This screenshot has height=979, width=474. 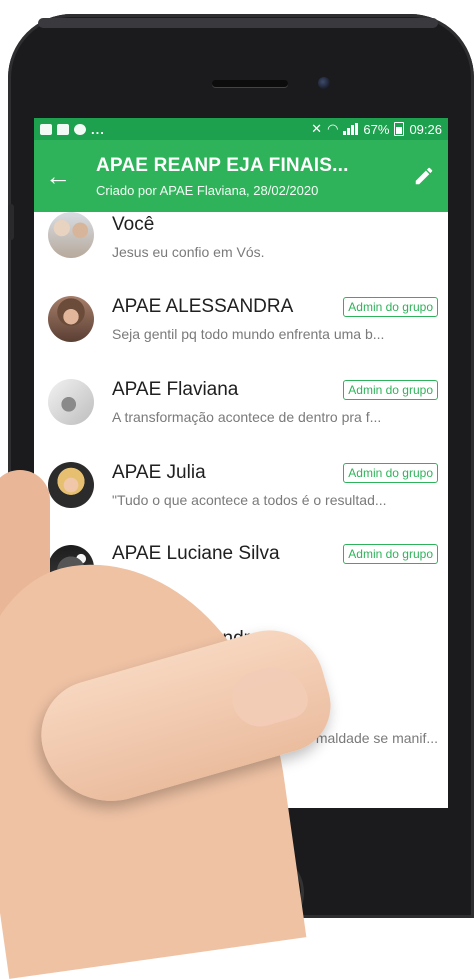 What do you see at coordinates (324, 83) in the screenshot?
I see `front-camera` at bounding box center [324, 83].